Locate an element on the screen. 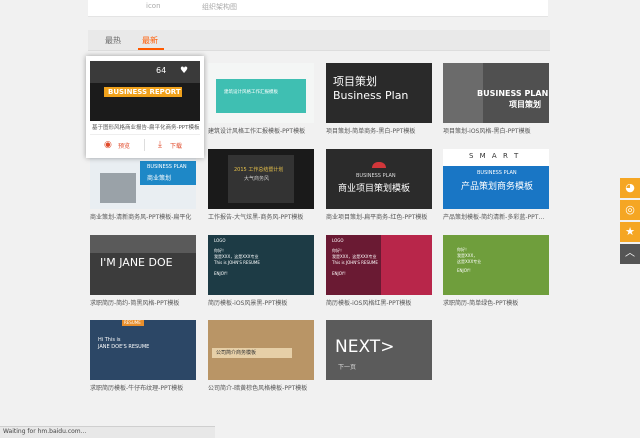 This screenshot has width=640, height=438. next-page-tile: NEXT> 下一页 is located at coordinates (379, 350).